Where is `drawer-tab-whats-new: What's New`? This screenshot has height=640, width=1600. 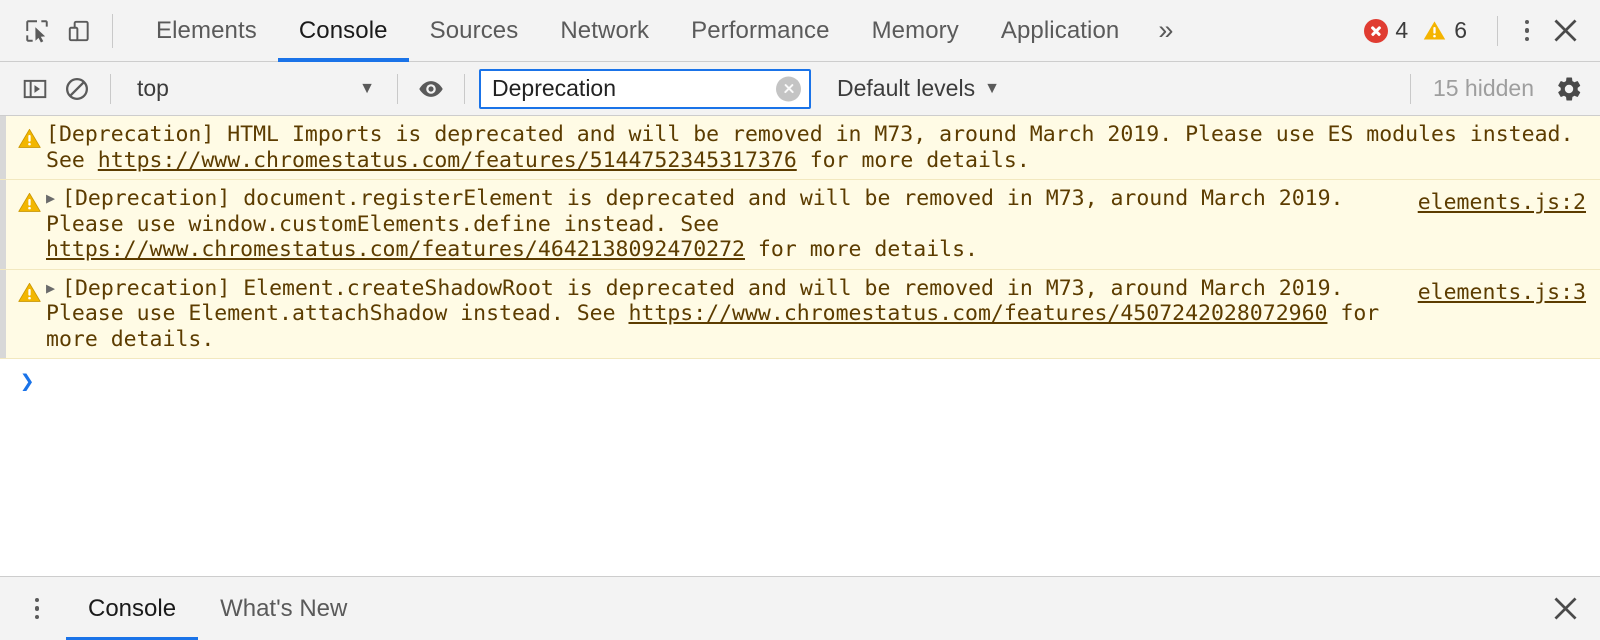
drawer-tab-whats-new: What's New is located at coordinates (283, 608).